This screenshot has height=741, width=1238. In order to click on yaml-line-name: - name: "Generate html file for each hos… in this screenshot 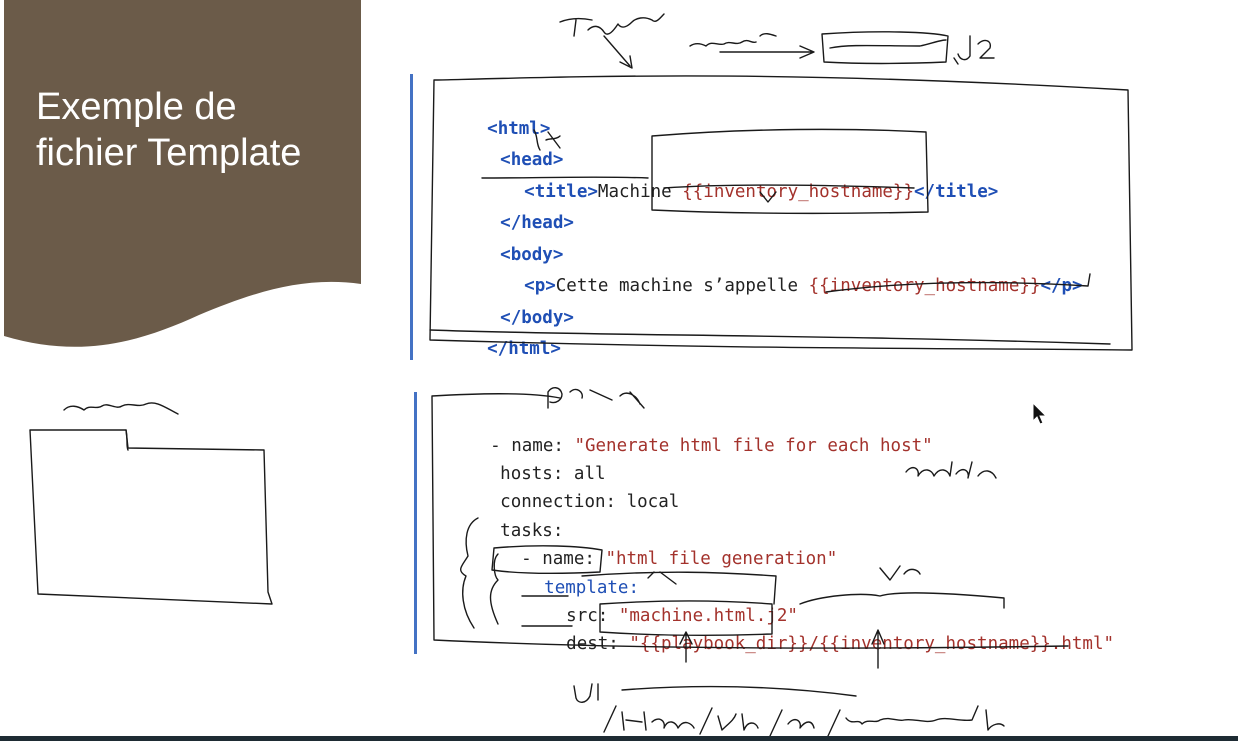, I will do `click(711, 446)`.